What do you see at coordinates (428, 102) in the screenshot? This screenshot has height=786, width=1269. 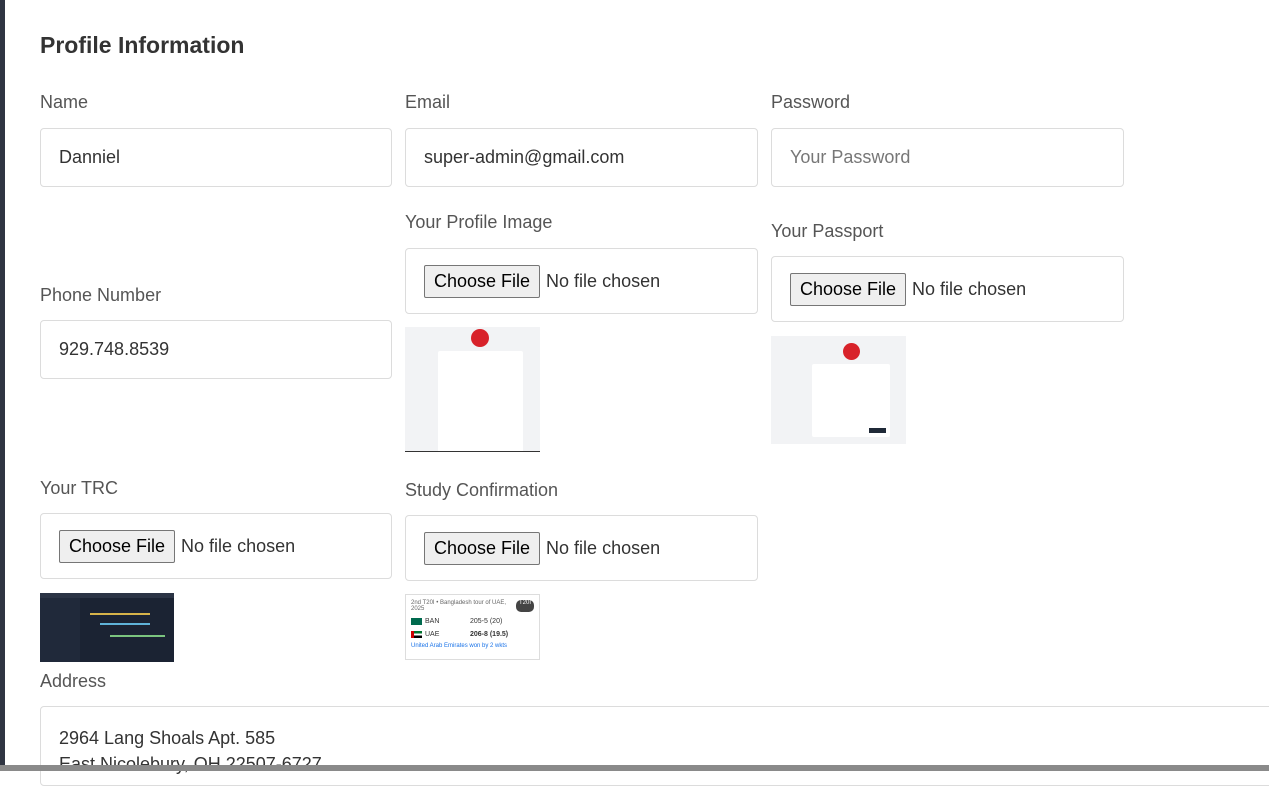 I see `email-label: Email` at bounding box center [428, 102].